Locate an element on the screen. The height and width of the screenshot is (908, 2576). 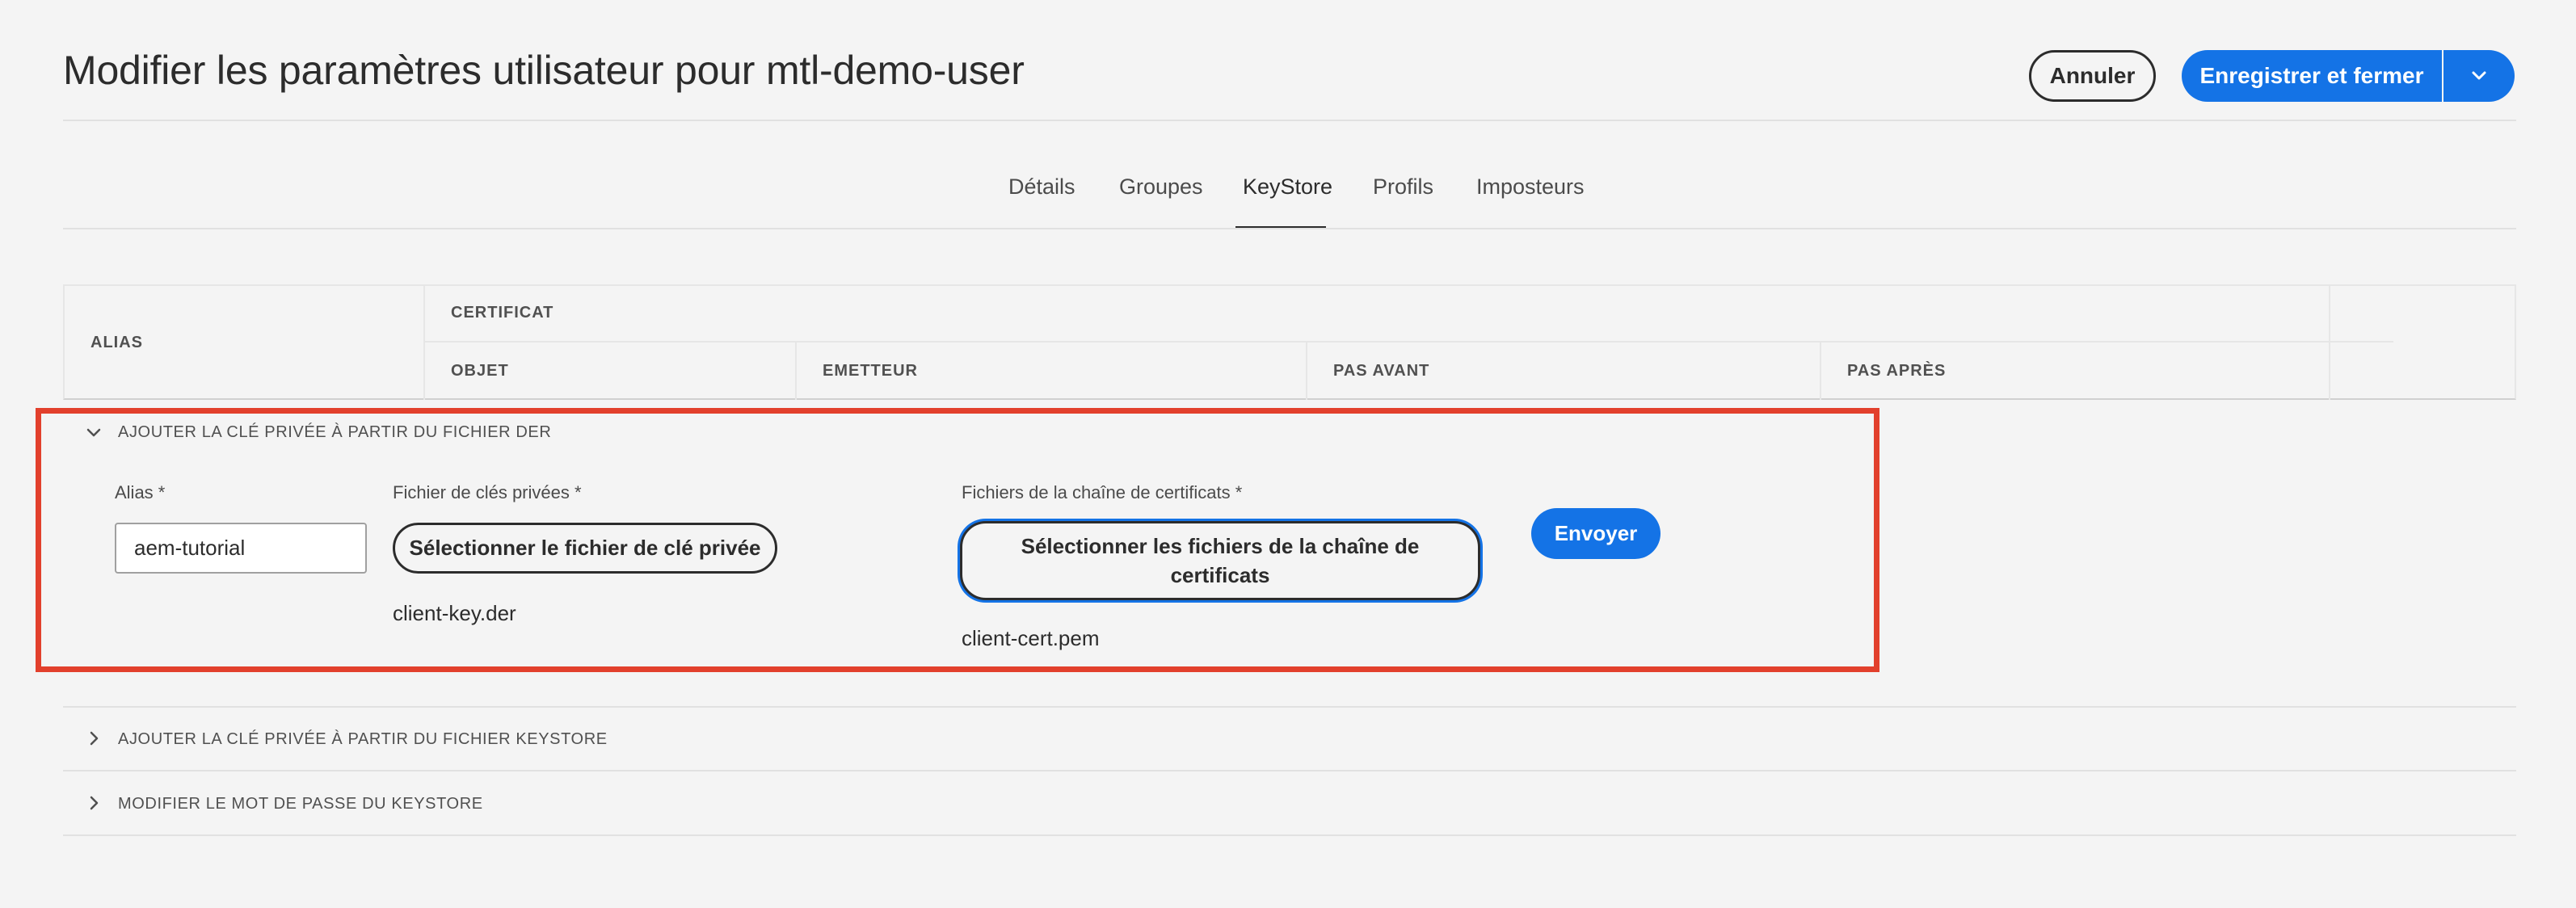
chevron-down-icon is located at coordinates (2479, 75).